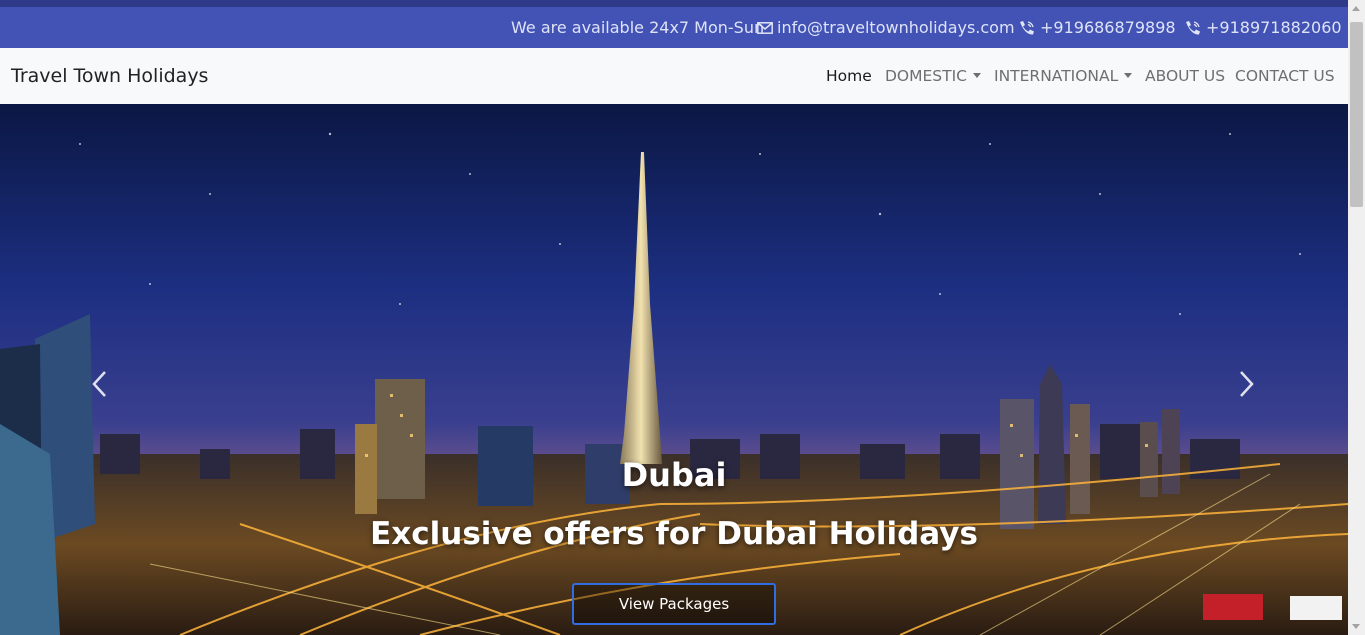 The width and height of the screenshot is (1365, 635). What do you see at coordinates (674, 604) in the screenshot?
I see `view-packages-button: View Packages` at bounding box center [674, 604].